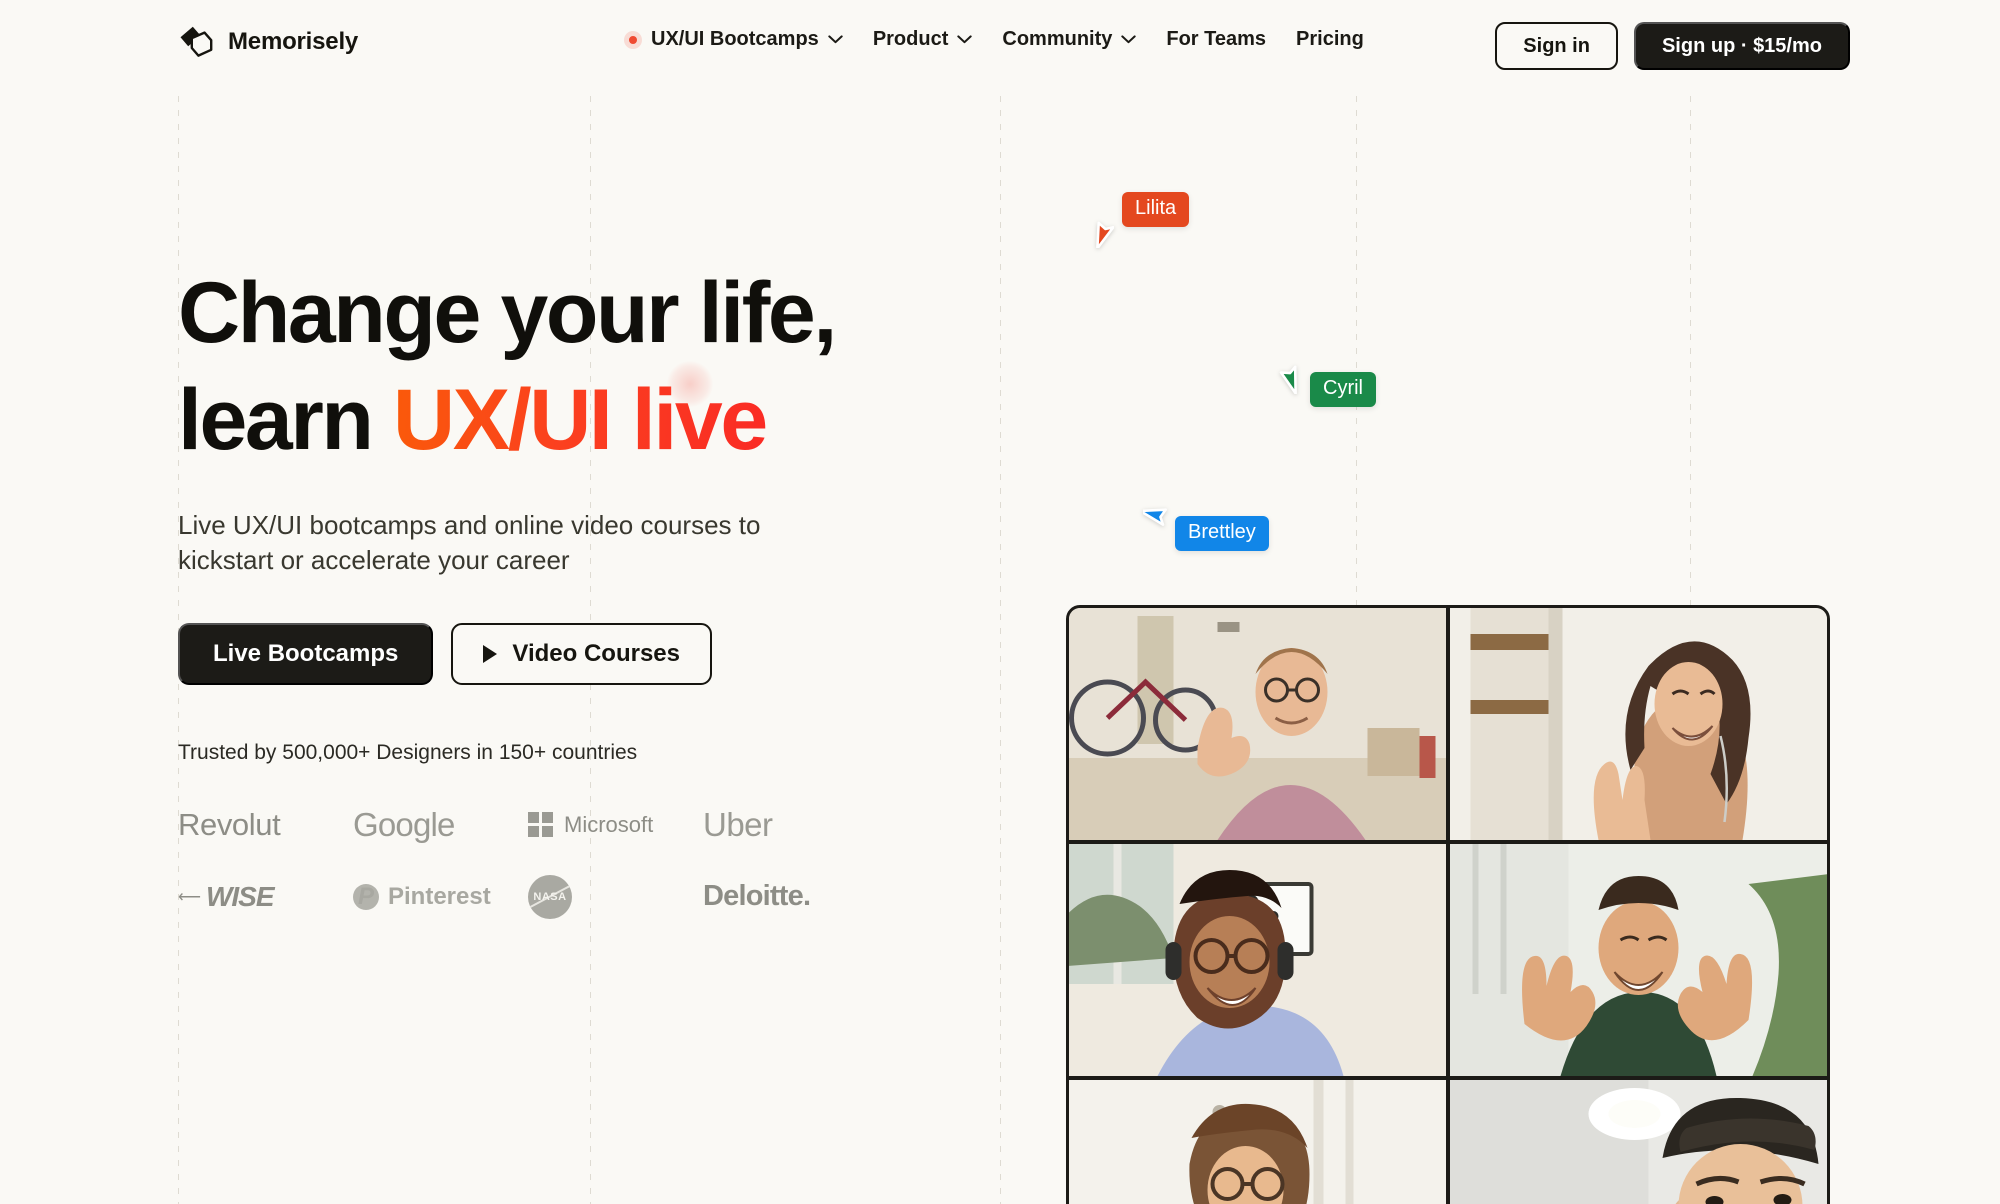 Image resolution: width=2000 pixels, height=1204 pixels. I want to click on brand-name: Memorisely, so click(293, 41).